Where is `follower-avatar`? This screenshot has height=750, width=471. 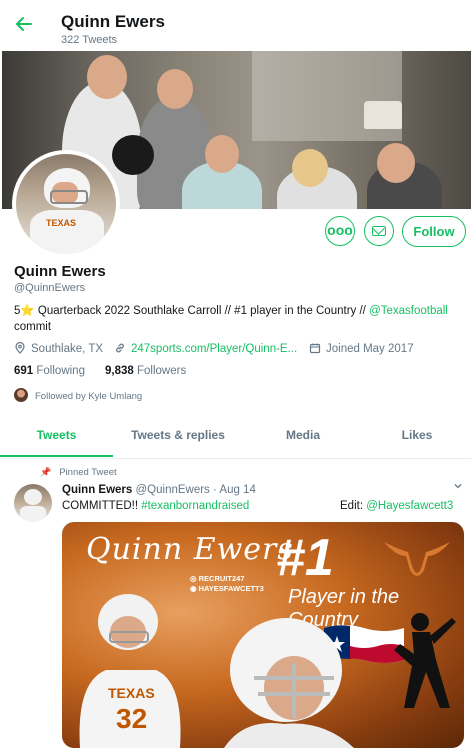
follower-avatar is located at coordinates (21, 395).